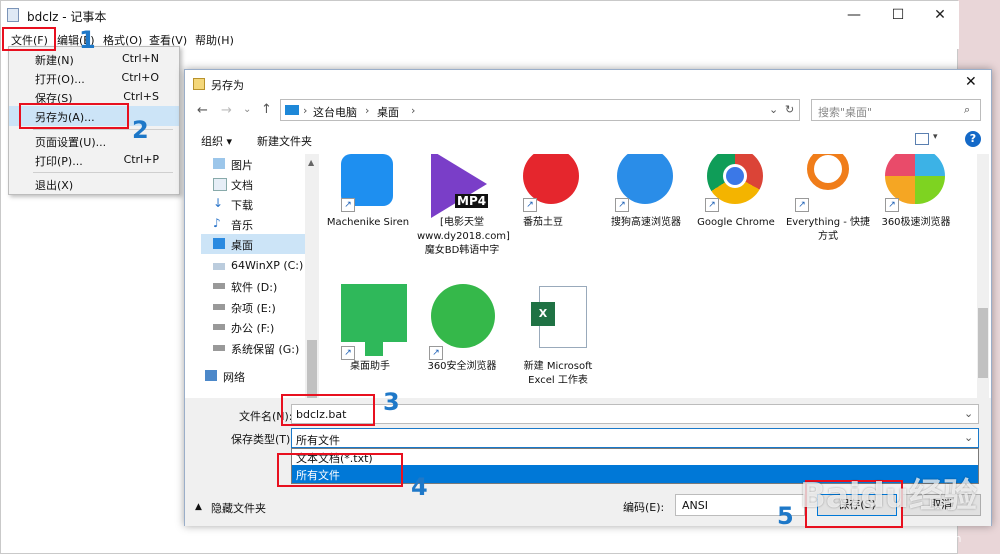 The height and width of the screenshot is (554, 1000). Describe the element at coordinates (646, 217) in the screenshot. I see `file-item-sogou: ↗ 搜狗高速浏览器` at that location.